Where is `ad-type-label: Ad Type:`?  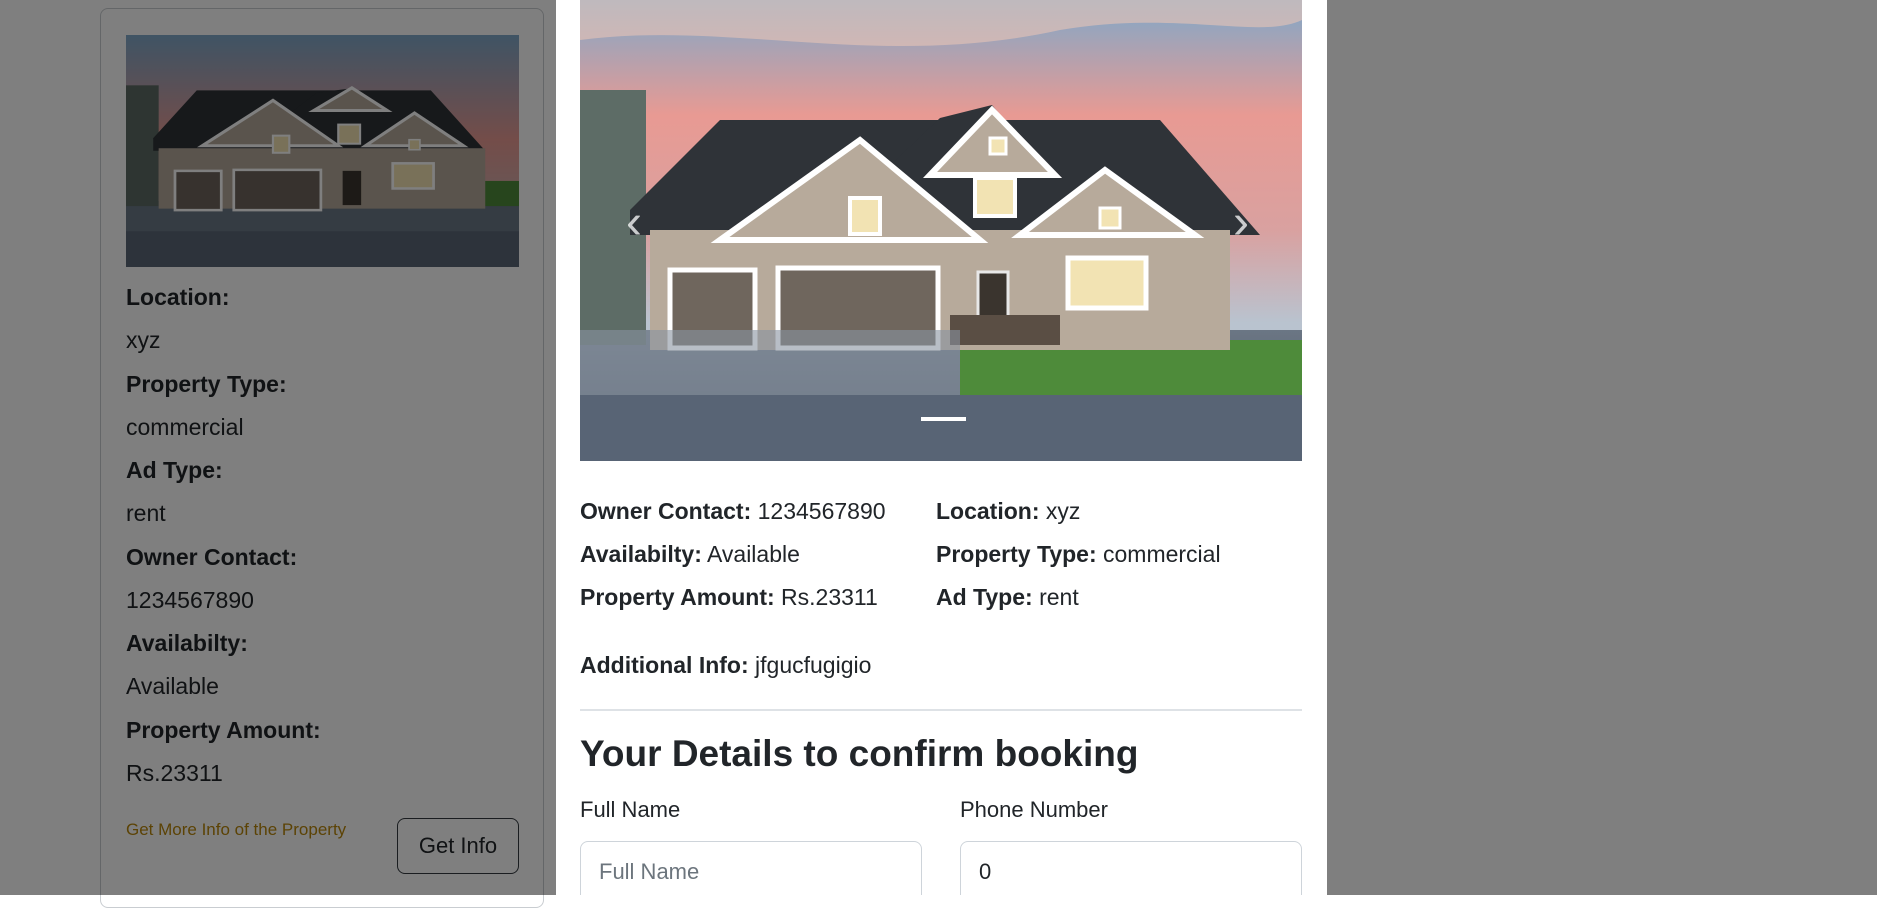 ad-type-label: Ad Type: is located at coordinates (984, 597).